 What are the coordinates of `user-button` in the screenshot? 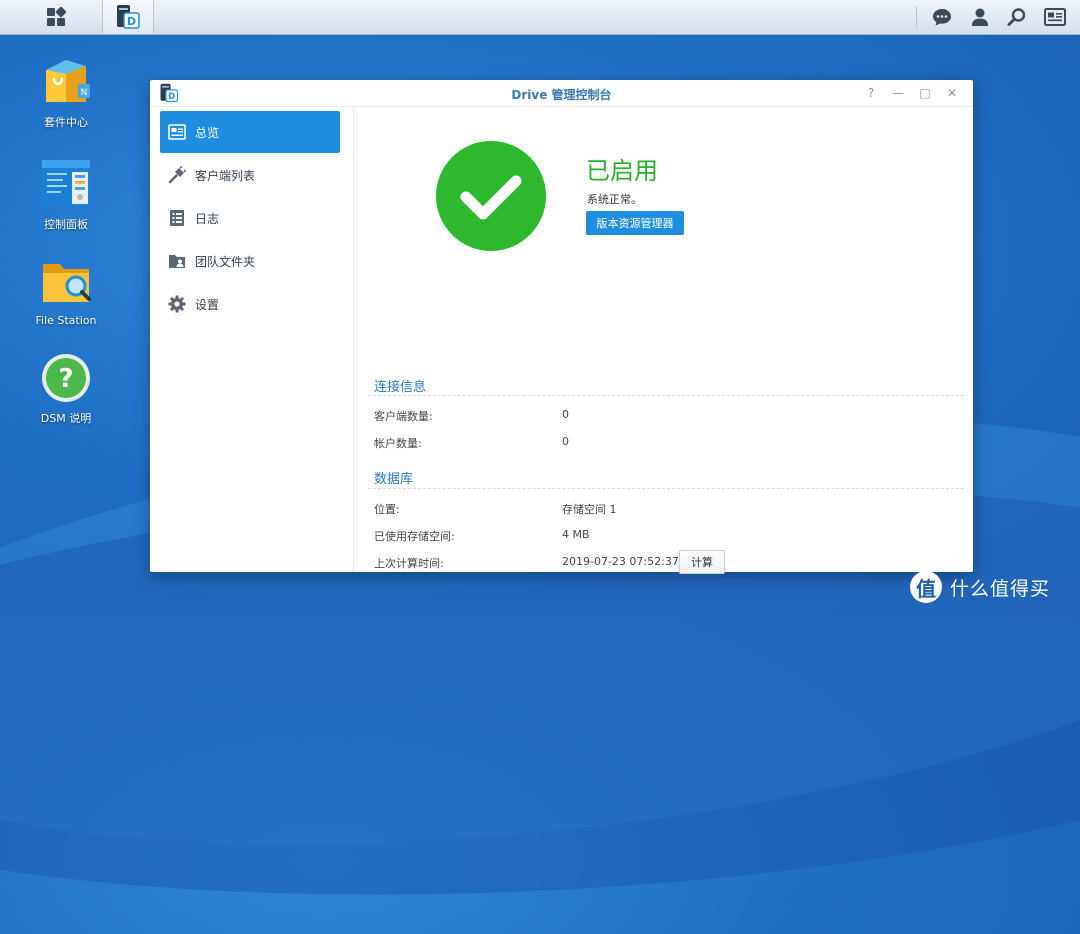 It's located at (980, 17).